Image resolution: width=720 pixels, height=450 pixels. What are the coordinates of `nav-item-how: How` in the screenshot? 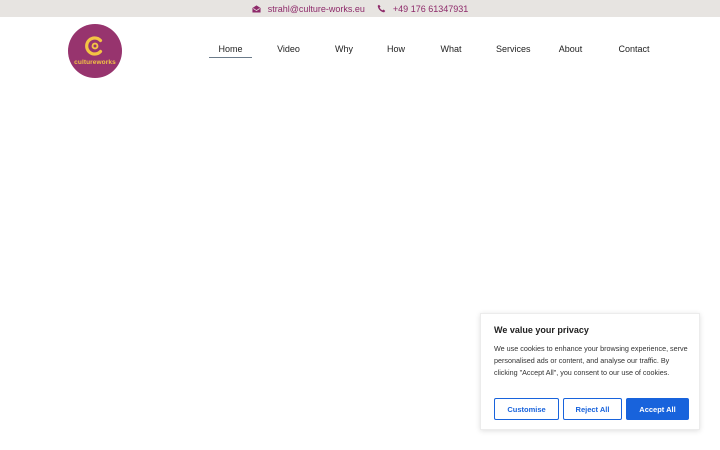 It's located at (396, 49).